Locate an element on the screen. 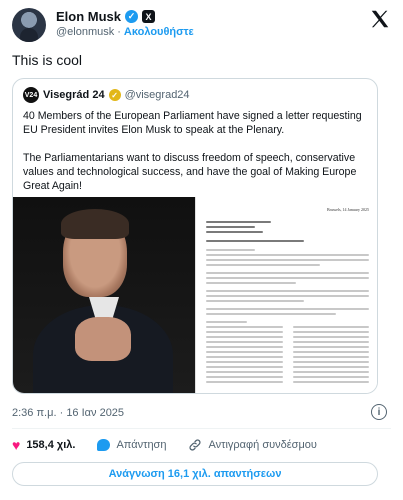  reply-bubble-icon is located at coordinates (104, 445).